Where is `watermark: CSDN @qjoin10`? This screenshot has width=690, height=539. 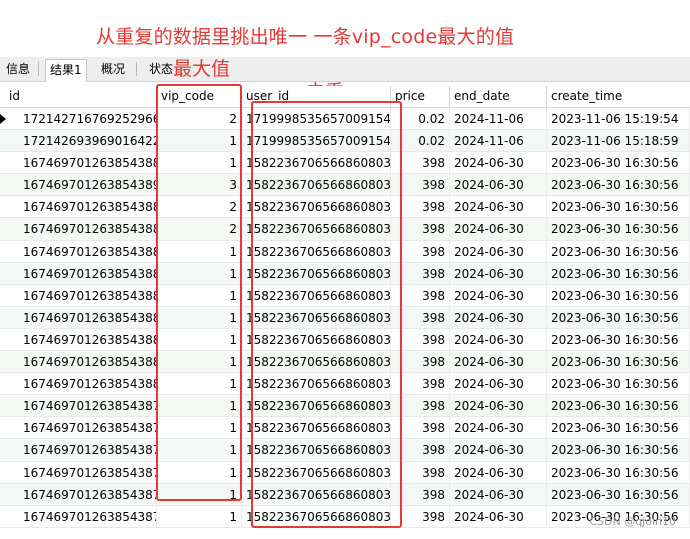 watermark: CSDN @qjoin10 is located at coordinates (632, 521).